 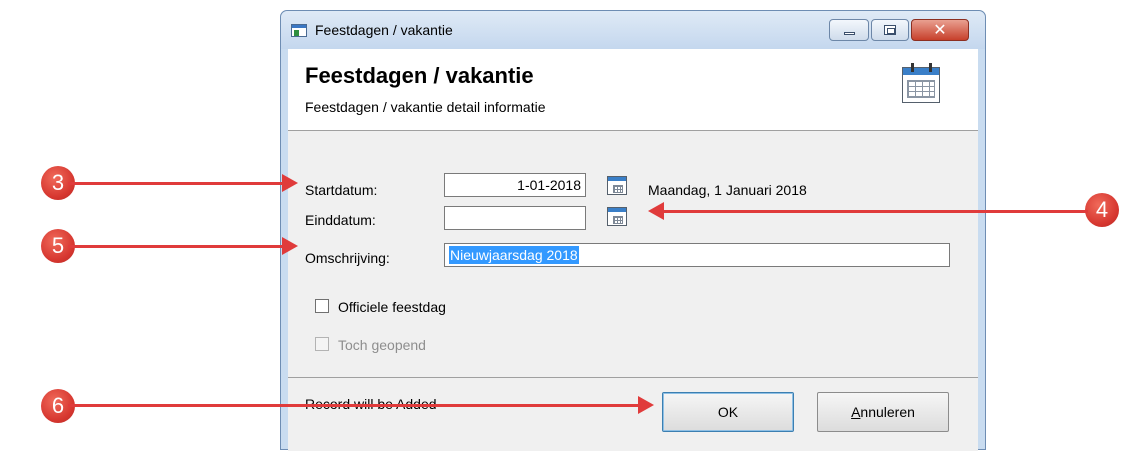 I want to click on toch-geopend-checkbox, so click(x=322, y=344).